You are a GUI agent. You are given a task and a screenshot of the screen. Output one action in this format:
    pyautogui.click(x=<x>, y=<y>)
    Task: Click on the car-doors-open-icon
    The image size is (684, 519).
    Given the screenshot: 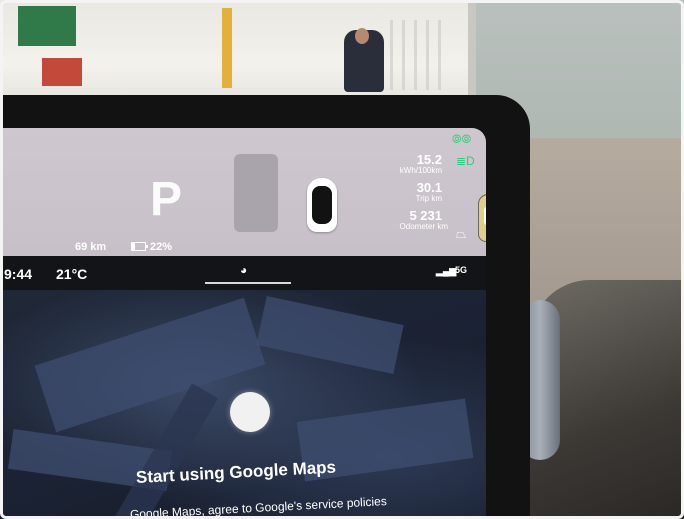 What is the action you would take?
    pyautogui.click(x=482, y=218)
    